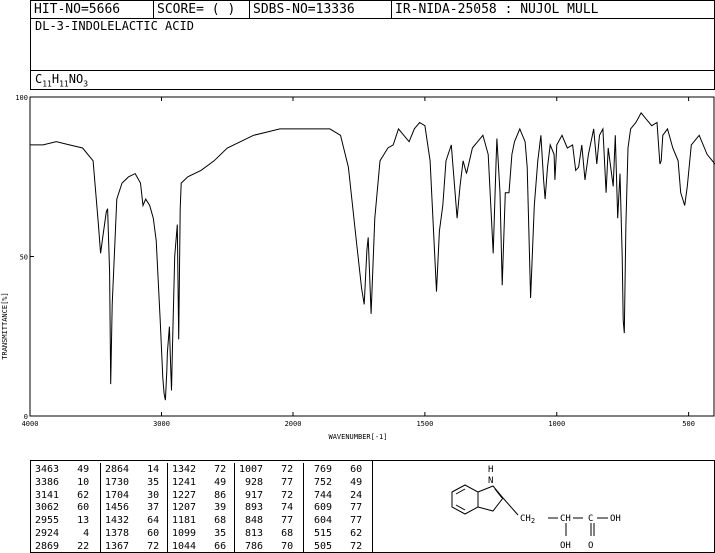  Describe the element at coordinates (615, 519) in the screenshot. I see `structure-chain-oh: OH` at that location.